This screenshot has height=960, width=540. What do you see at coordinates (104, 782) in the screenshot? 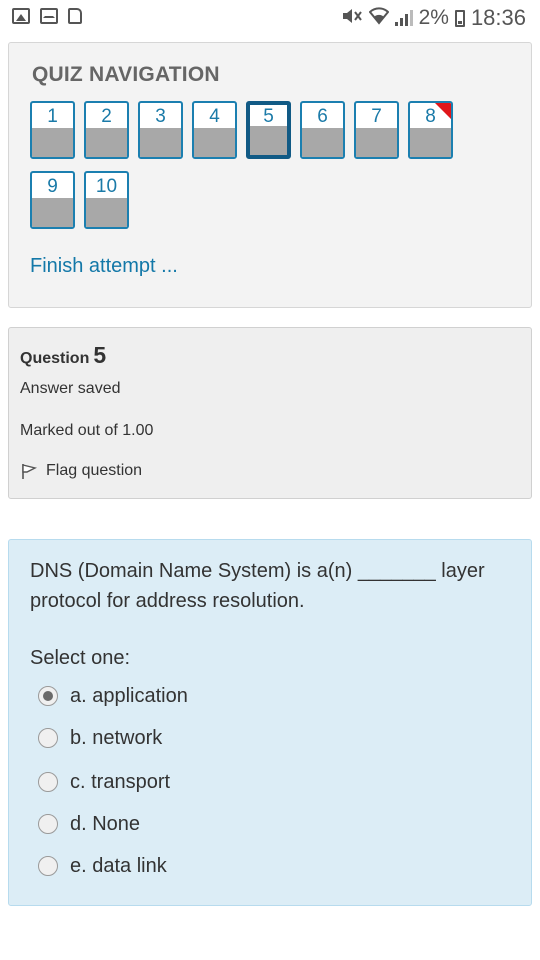
I see `answer-option-c: c. transport` at bounding box center [104, 782].